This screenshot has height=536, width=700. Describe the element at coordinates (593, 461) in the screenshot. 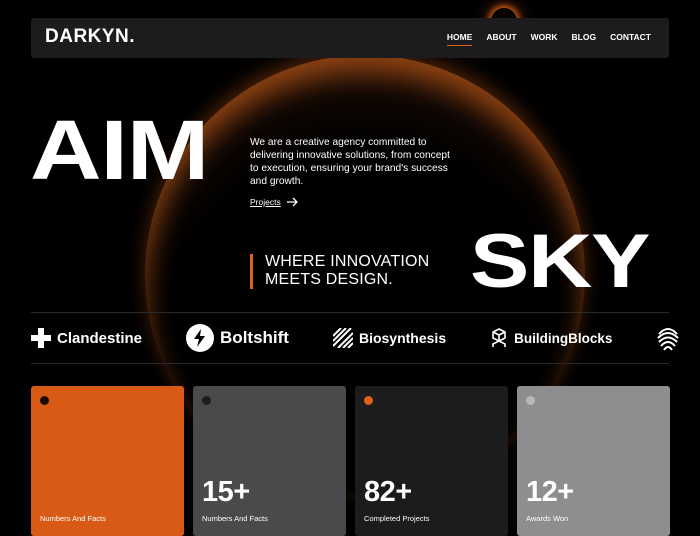

I see `stat-card-4: 12+ Awards Won` at that location.